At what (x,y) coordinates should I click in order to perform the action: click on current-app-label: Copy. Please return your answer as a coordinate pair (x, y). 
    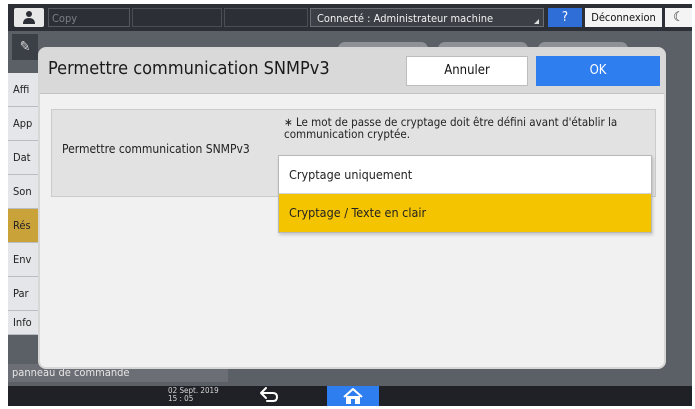
    Looking at the image, I should click on (89, 17).